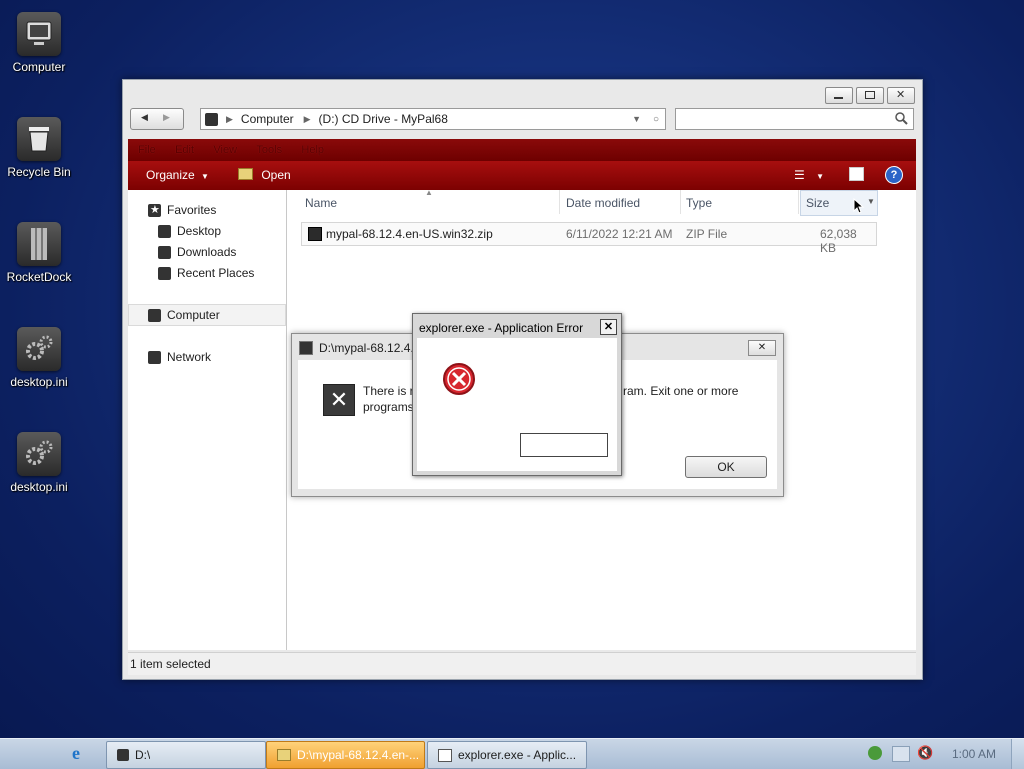 The image size is (1024, 769). Describe the element at coordinates (164, 231) in the screenshot. I see `desktop-icon` at that location.